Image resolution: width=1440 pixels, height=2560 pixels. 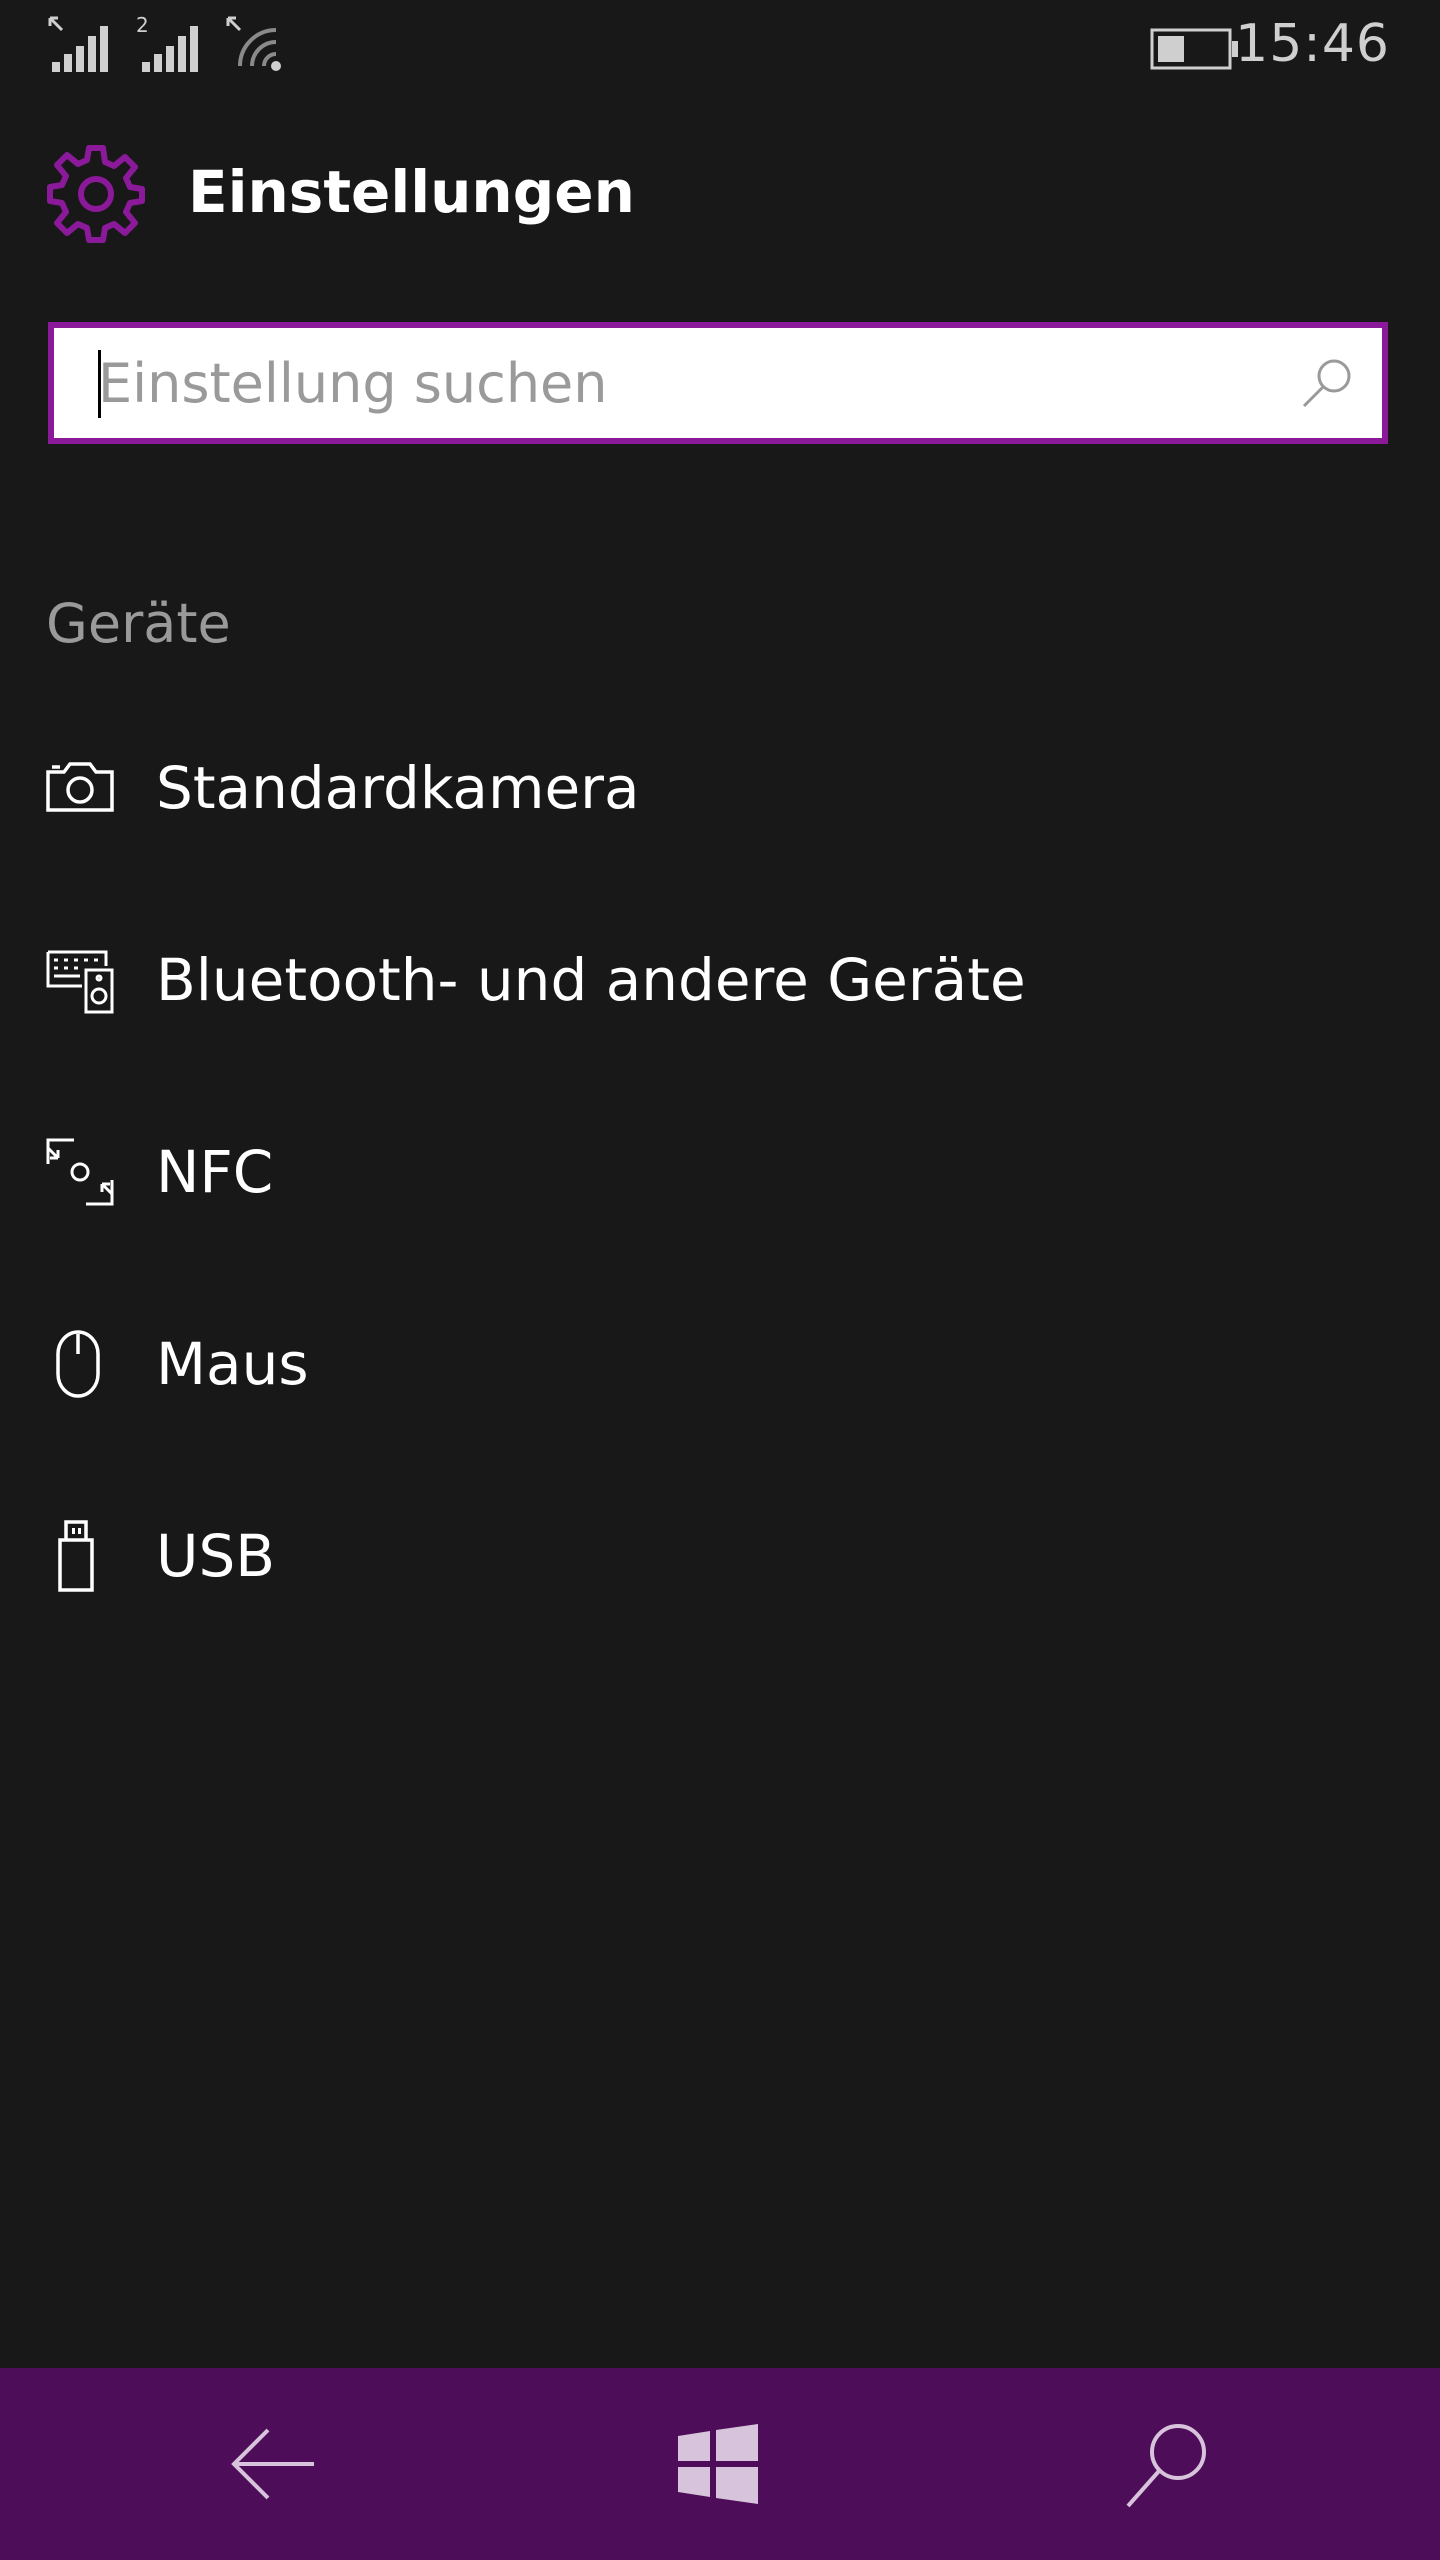 What do you see at coordinates (272, 2464) in the screenshot?
I see `back-arrow-icon` at bounding box center [272, 2464].